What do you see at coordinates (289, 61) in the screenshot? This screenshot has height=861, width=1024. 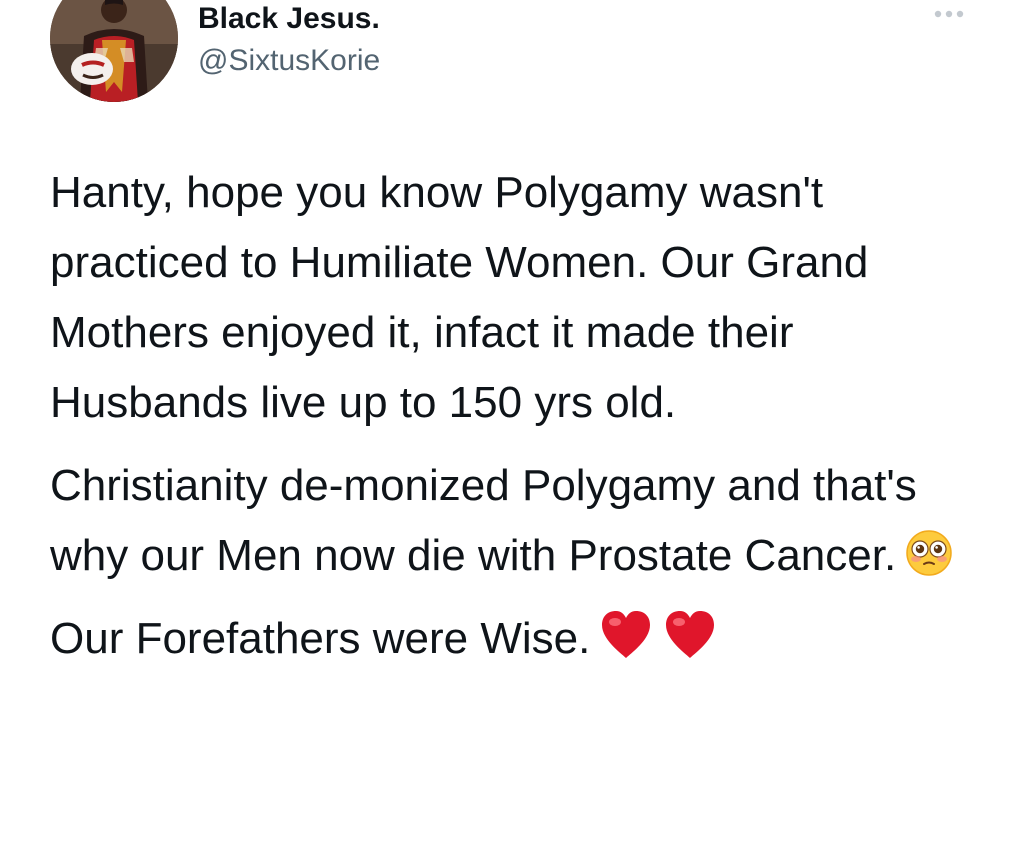 I see `author-handle: @SixtusKorie` at bounding box center [289, 61].